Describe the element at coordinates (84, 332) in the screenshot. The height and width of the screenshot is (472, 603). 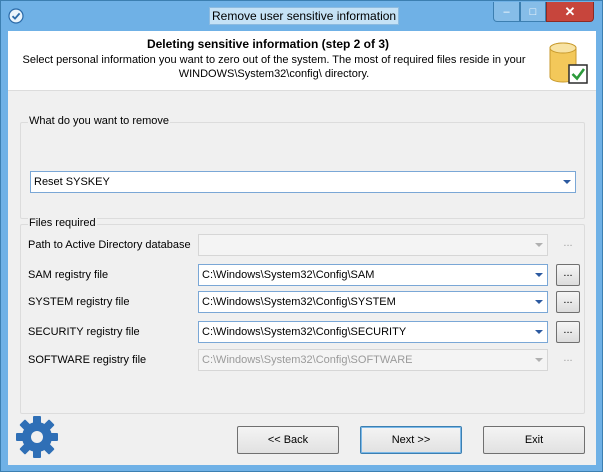
I see `security-file-label: SECURITY registry file` at that location.